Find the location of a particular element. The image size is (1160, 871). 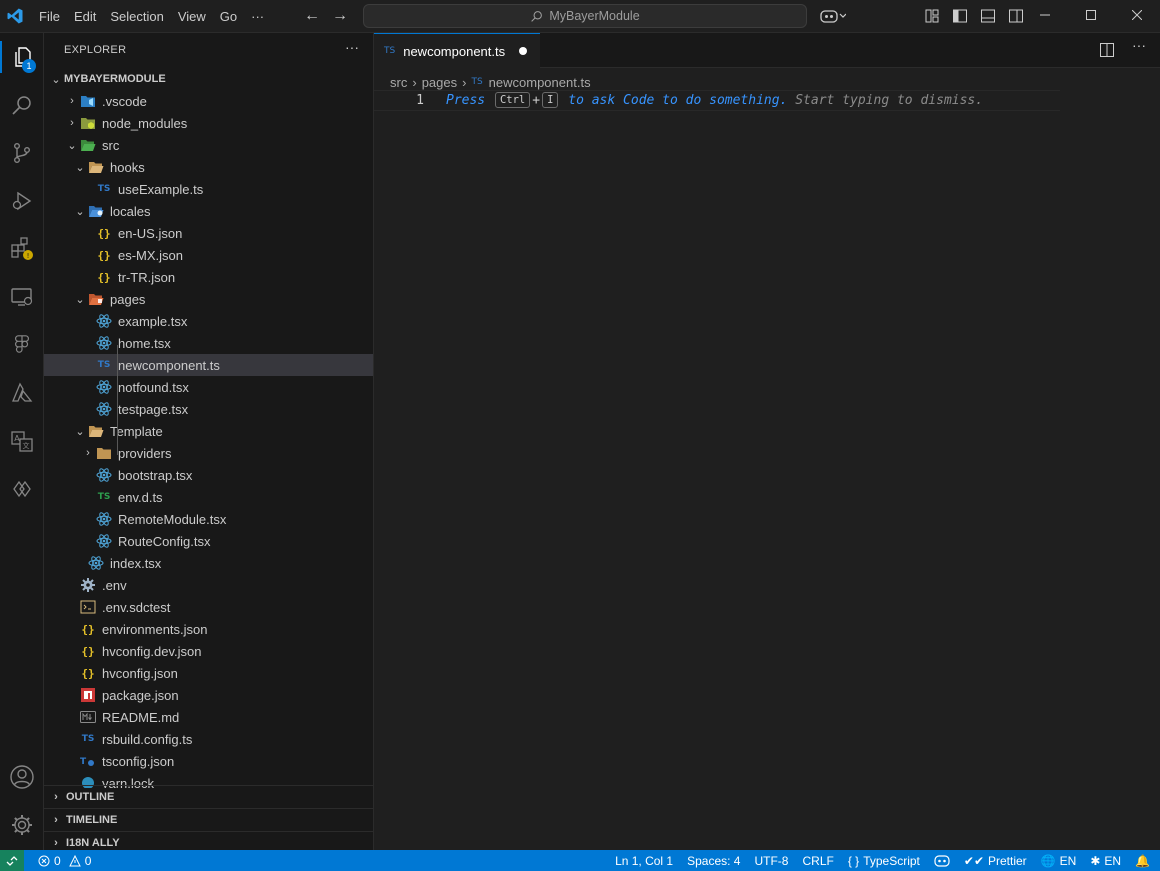

language-mode: { } TypeScript is located at coordinates (884, 861).